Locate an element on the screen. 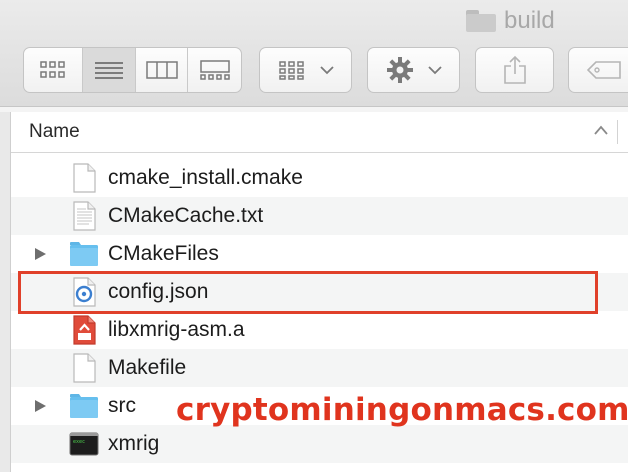 This screenshot has height=472, width=628. json-document-icon is located at coordinates (84, 292).